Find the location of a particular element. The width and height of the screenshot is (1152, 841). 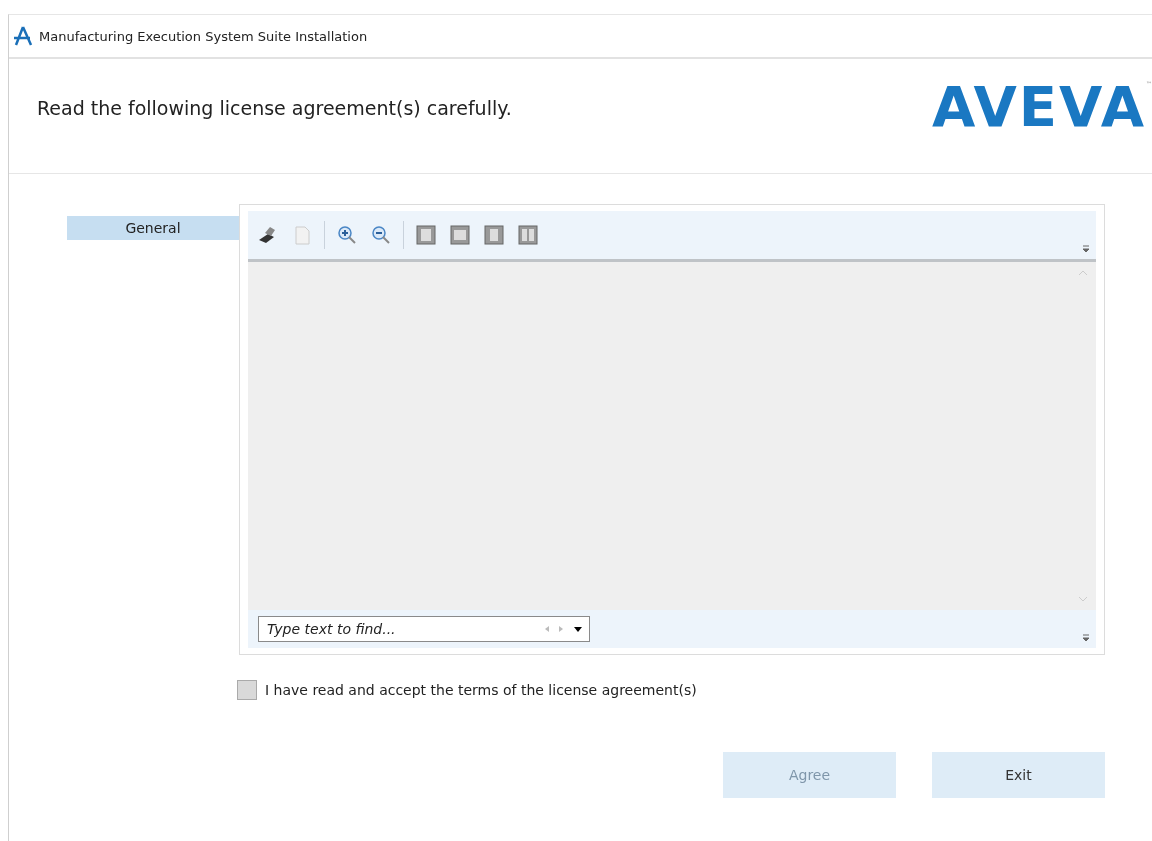

sidebar-item: General is located at coordinates (153, 228).